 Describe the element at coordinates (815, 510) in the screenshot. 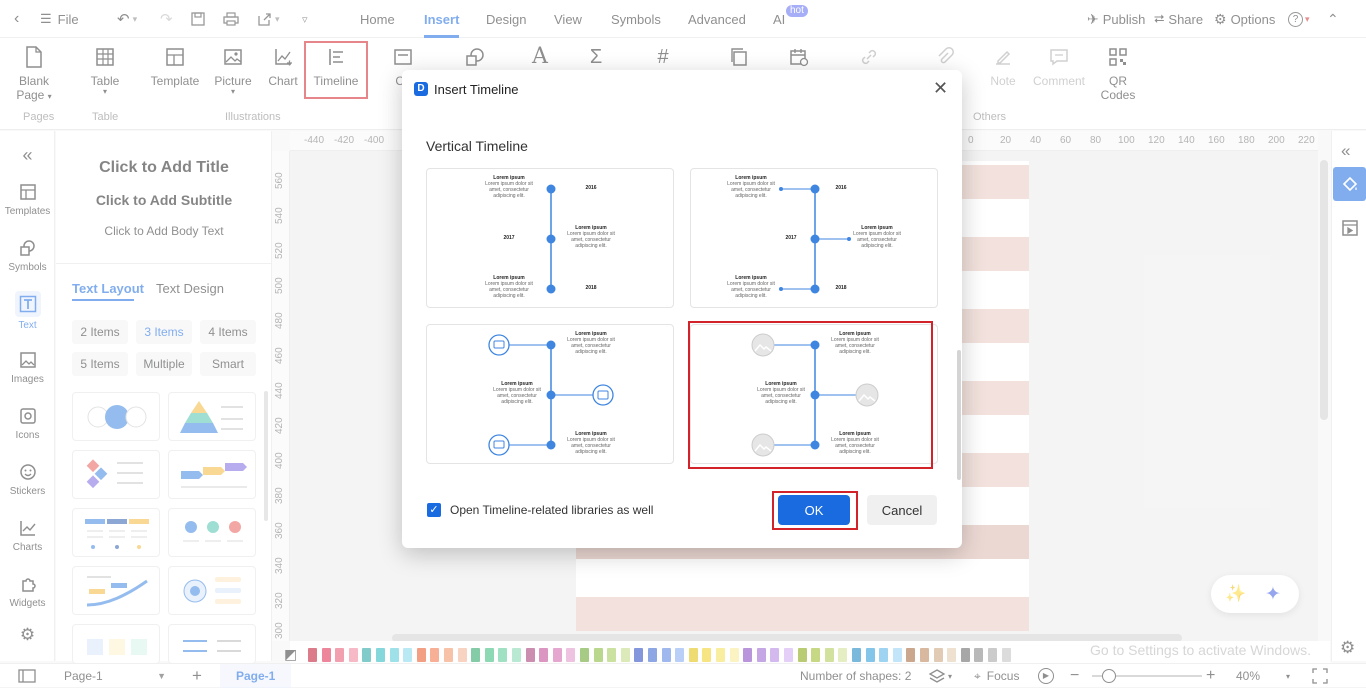

I see `ok-highlight-box` at that location.